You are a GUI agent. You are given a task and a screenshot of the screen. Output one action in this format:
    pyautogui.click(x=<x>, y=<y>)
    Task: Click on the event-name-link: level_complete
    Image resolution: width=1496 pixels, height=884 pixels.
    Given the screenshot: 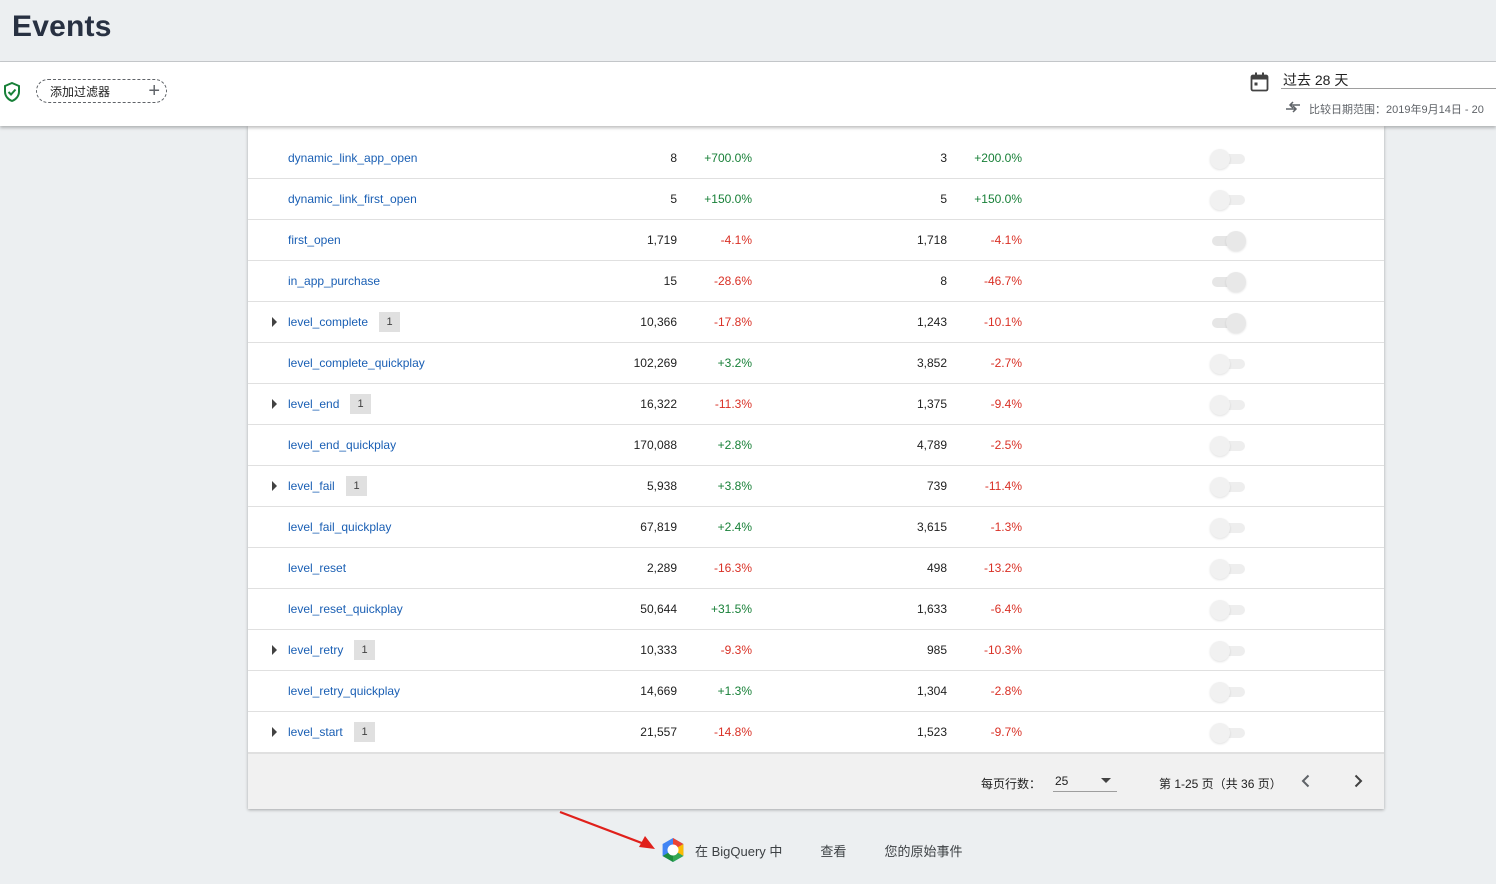 What is the action you would take?
    pyautogui.click(x=328, y=322)
    